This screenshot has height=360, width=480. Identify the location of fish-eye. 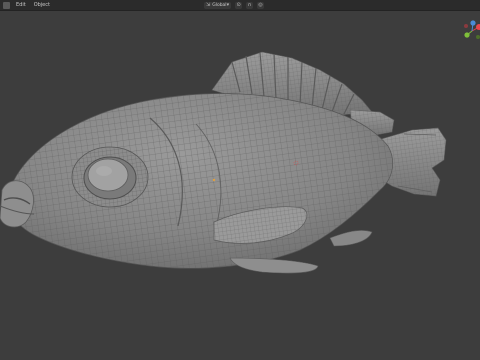
(110, 177).